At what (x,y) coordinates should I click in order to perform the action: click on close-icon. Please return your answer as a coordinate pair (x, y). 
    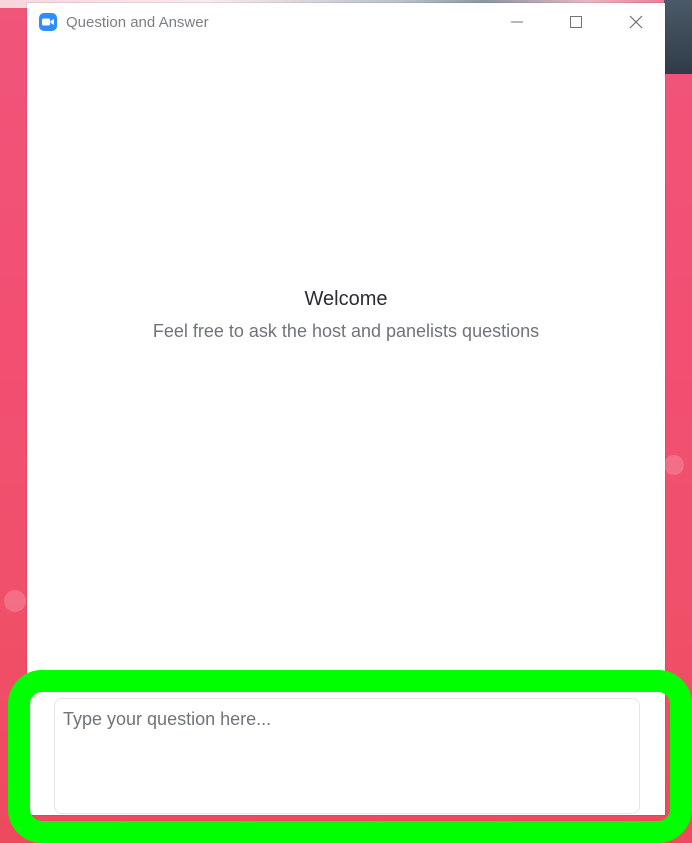
    Looking at the image, I should click on (636, 22).